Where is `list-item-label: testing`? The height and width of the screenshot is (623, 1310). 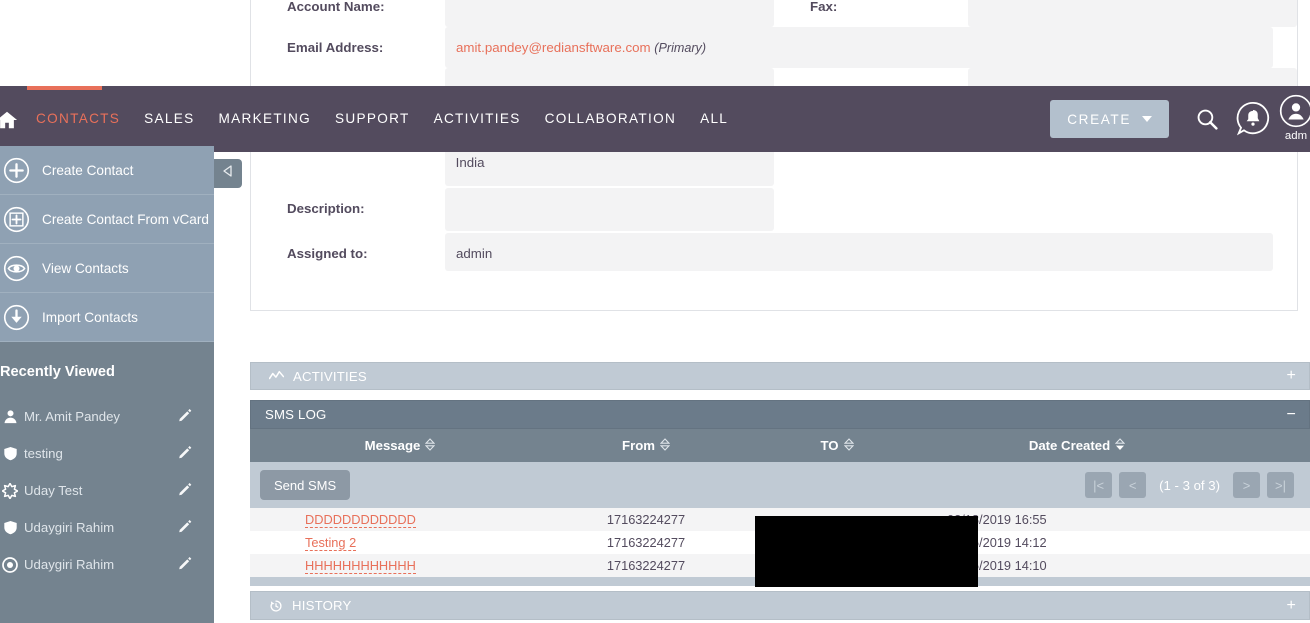
list-item-label: testing is located at coordinates (43, 453).